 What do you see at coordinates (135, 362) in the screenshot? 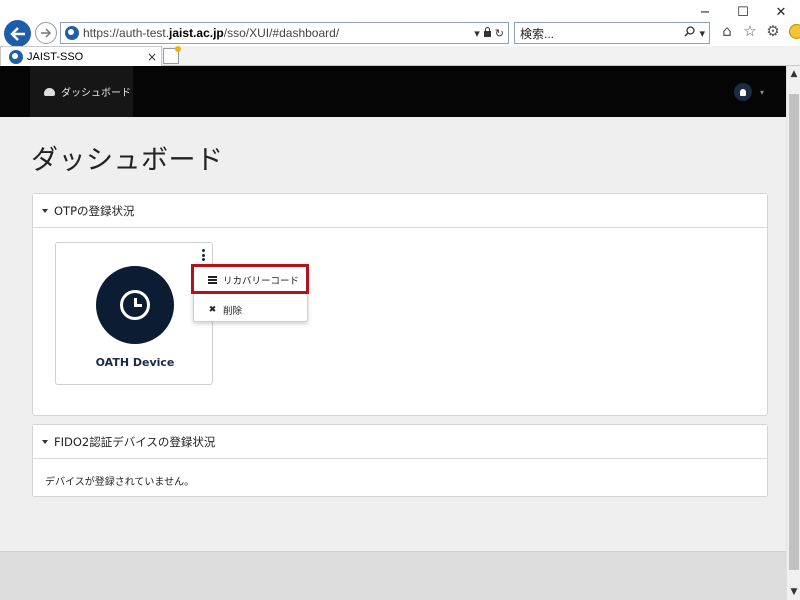
I see `device-name: OATH Device` at bounding box center [135, 362].